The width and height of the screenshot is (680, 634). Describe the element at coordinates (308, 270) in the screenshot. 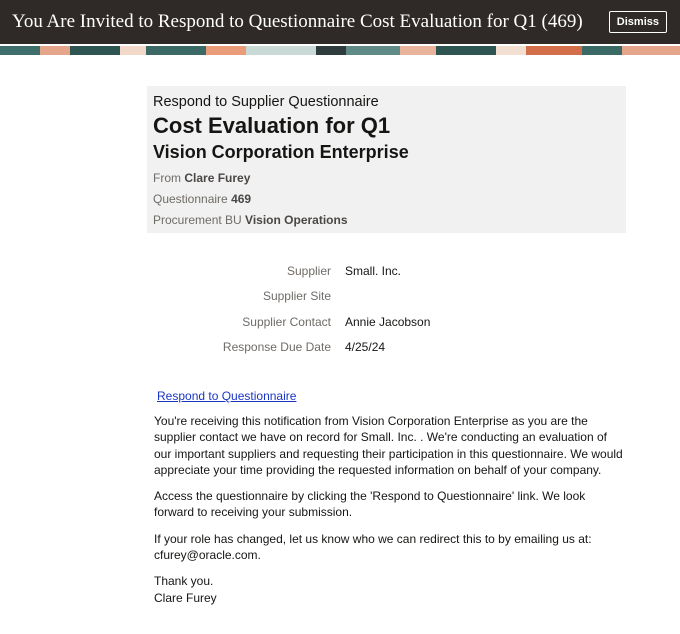

I see `detail-label: Supplier` at that location.